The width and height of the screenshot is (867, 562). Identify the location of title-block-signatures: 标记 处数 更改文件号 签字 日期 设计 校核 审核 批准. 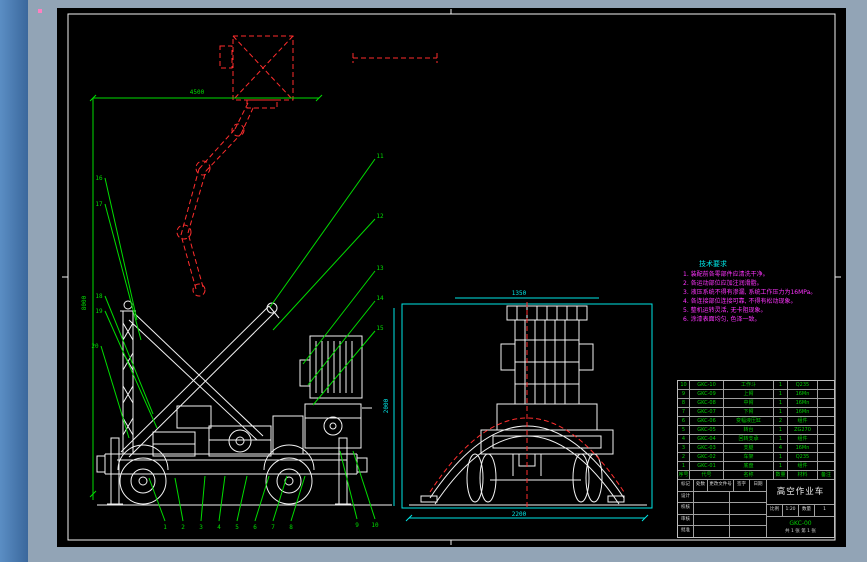
(722, 508).